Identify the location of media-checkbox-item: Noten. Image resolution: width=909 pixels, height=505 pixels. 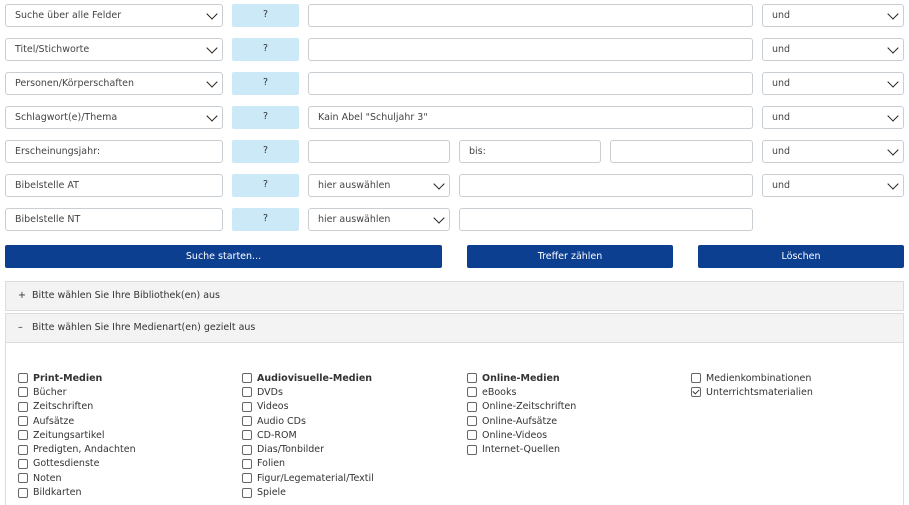
(77, 478).